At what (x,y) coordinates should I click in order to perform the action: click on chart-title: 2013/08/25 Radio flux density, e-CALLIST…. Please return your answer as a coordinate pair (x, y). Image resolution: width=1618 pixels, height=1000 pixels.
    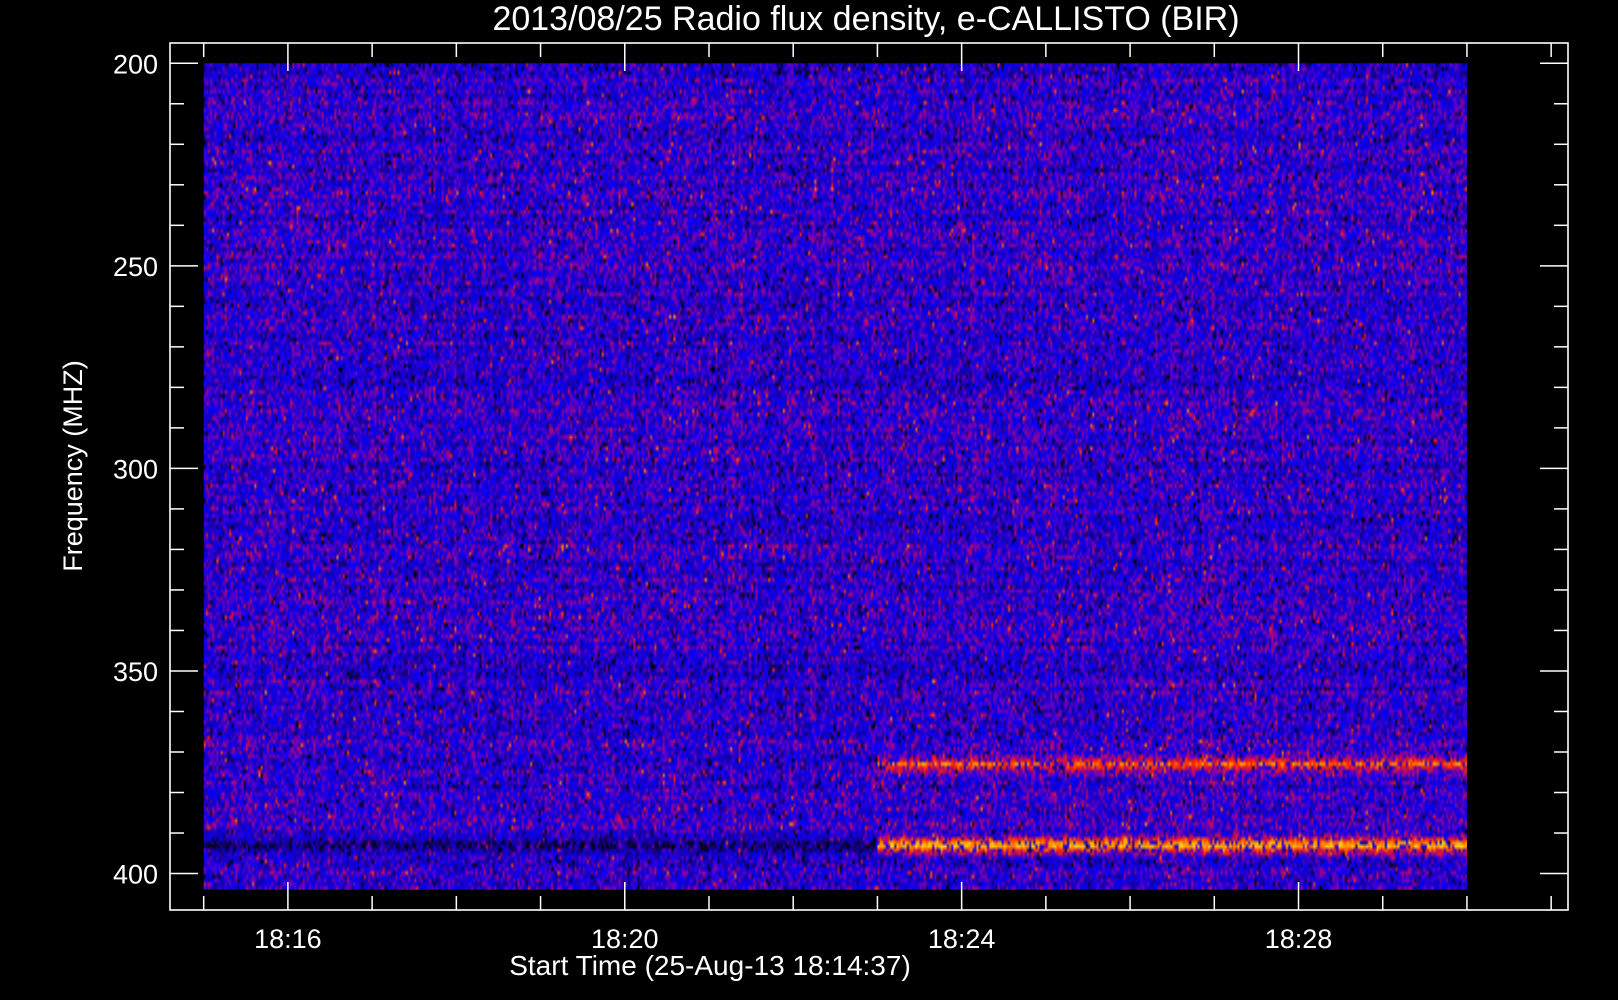
    Looking at the image, I should click on (865, 19).